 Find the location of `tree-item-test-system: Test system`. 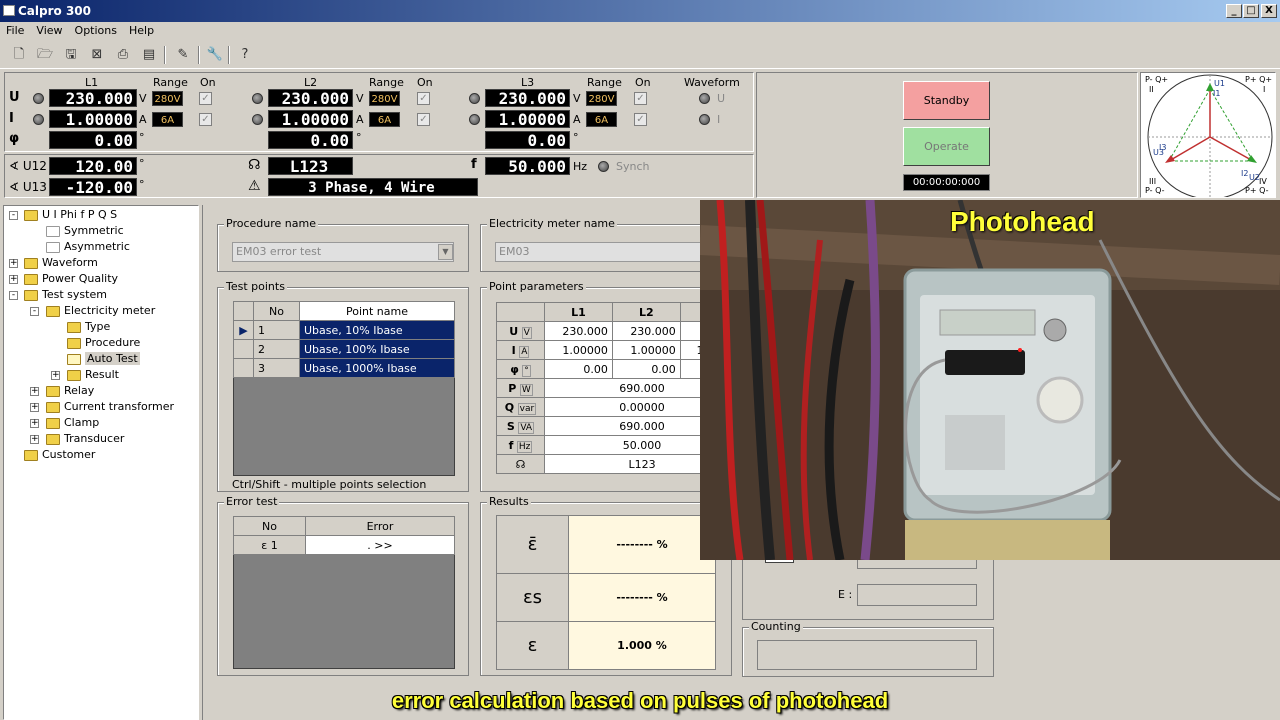

tree-item-test-system: Test system is located at coordinates (65, 295).